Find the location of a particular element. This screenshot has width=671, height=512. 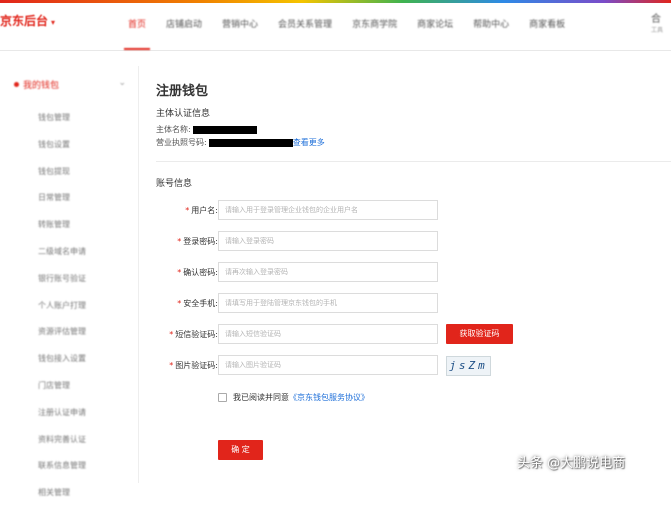

password-row: * 登录密码: is located at coordinates (413, 241).